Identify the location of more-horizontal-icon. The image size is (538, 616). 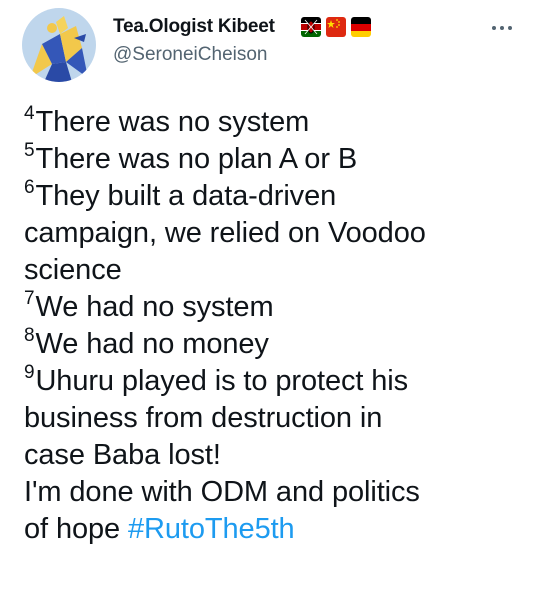
(494, 28).